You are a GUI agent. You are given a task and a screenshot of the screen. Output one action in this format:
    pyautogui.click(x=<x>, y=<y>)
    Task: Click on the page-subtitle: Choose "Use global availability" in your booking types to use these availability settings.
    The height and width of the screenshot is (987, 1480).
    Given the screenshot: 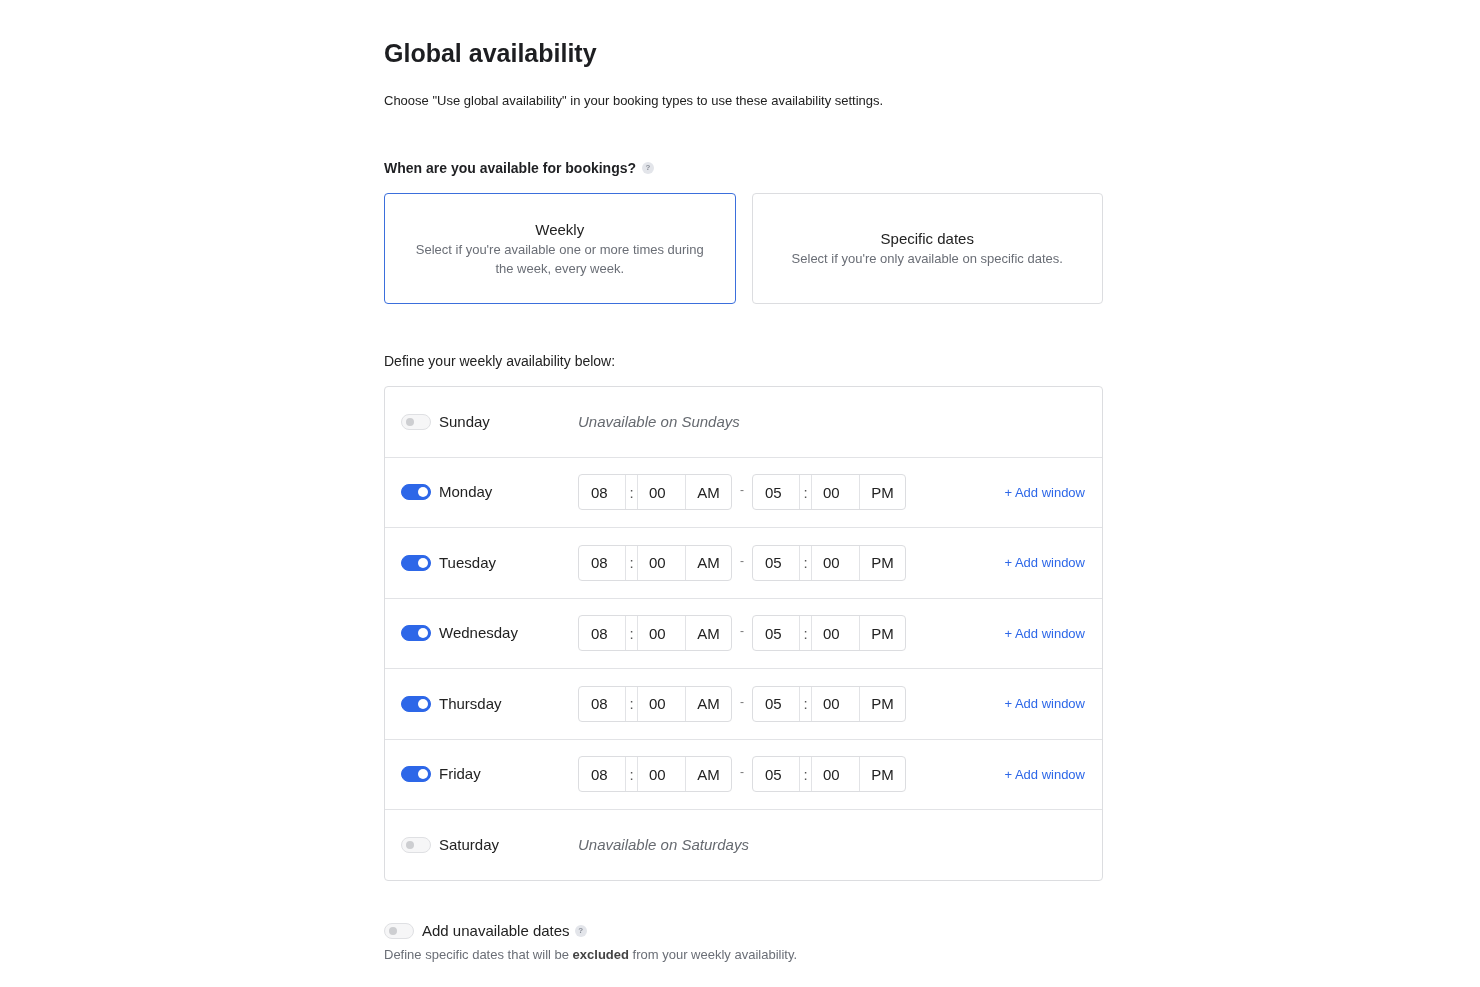 What is the action you would take?
    pyautogui.click(x=634, y=101)
    